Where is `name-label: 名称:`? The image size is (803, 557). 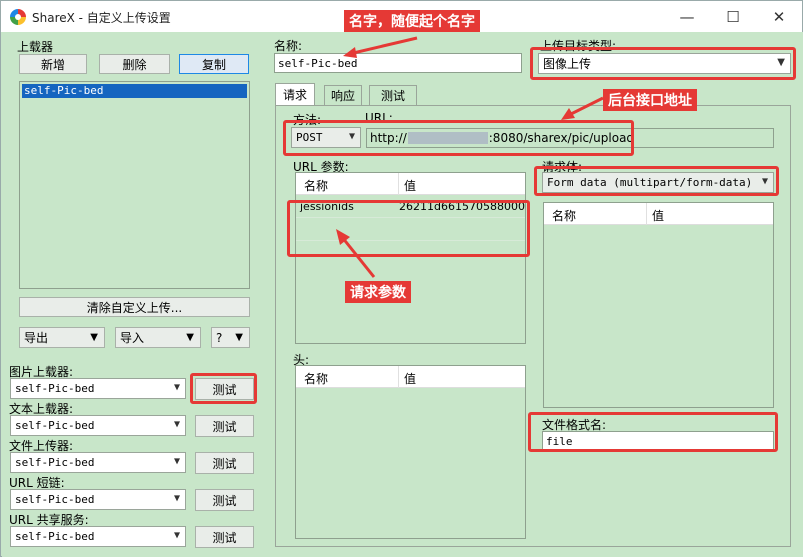
name-label: 名称: is located at coordinates (288, 46).